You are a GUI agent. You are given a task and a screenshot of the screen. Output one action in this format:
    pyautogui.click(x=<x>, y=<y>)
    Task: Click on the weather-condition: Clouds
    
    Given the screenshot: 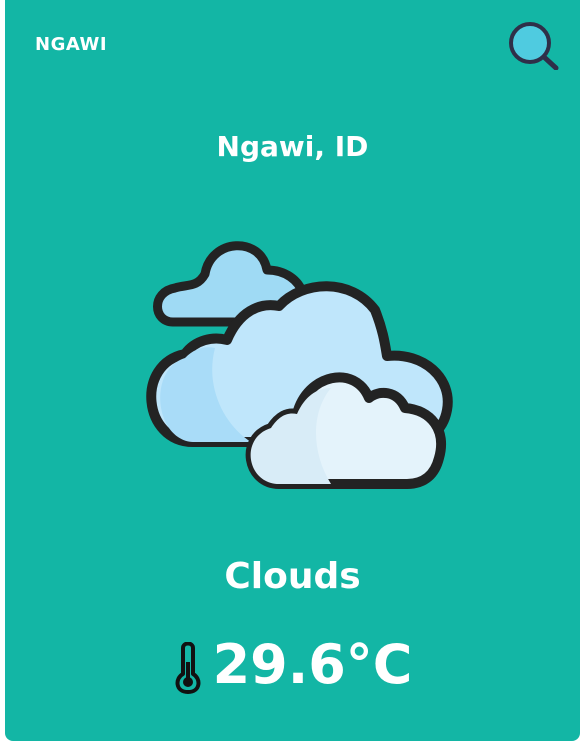 What is the action you would take?
    pyautogui.click(x=292, y=576)
    